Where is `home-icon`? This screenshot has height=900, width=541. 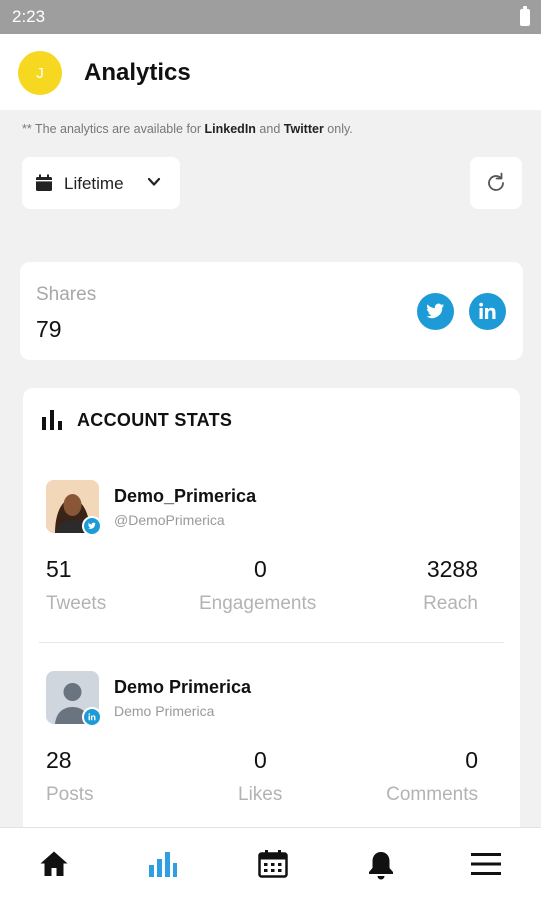 home-icon is located at coordinates (54, 863).